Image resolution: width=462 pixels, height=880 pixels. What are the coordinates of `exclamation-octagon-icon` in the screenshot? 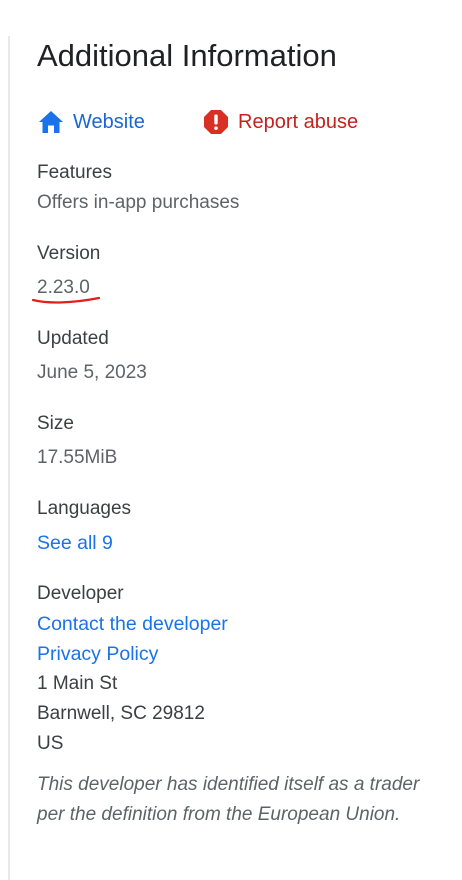 It's located at (216, 122).